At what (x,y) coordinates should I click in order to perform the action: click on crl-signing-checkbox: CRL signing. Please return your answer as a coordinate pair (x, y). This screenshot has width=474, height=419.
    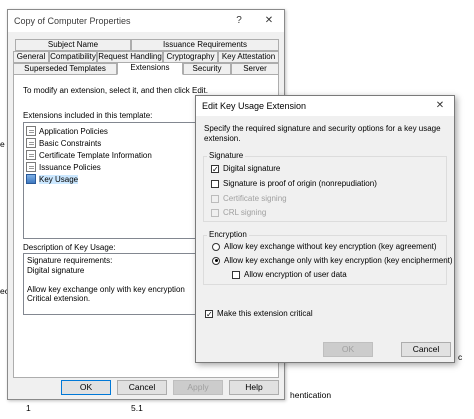
    Looking at the image, I should click on (238, 212).